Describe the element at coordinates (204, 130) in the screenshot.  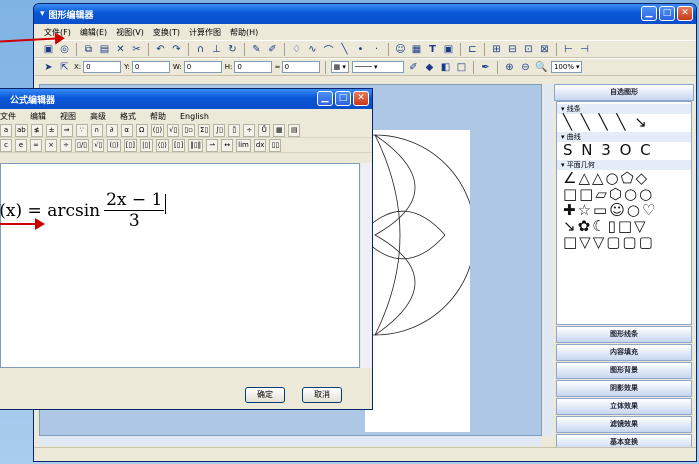
I see `tpl-sum: Σ▯` at that location.